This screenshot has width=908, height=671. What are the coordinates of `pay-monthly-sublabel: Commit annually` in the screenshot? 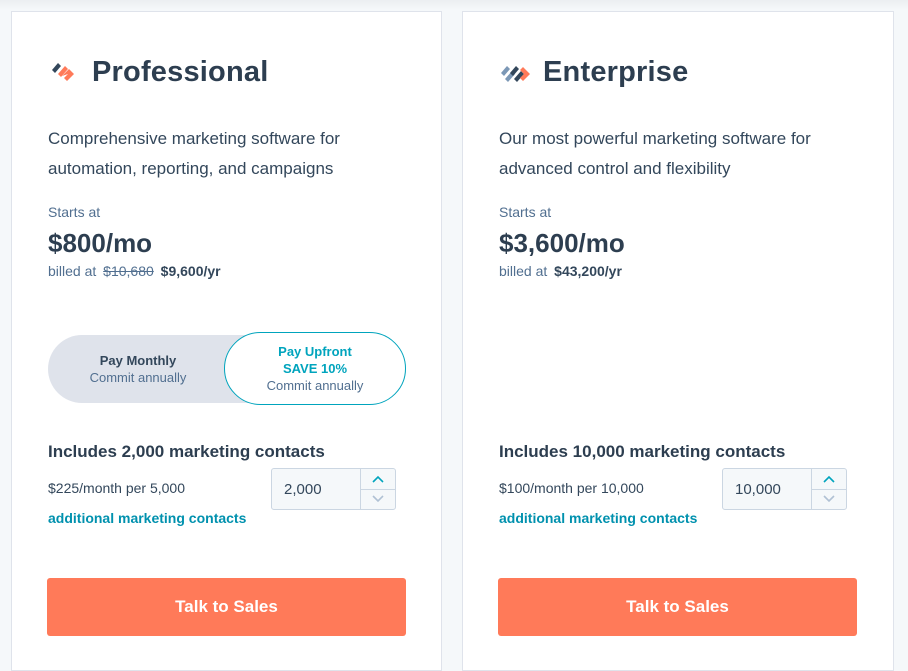 It's located at (138, 377).